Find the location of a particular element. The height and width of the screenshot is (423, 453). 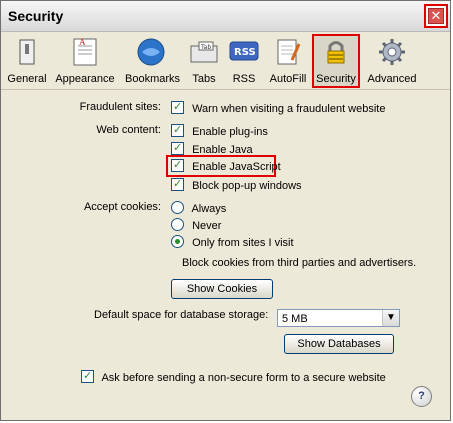

nonsecure-form-checkbox is located at coordinates (87, 376).